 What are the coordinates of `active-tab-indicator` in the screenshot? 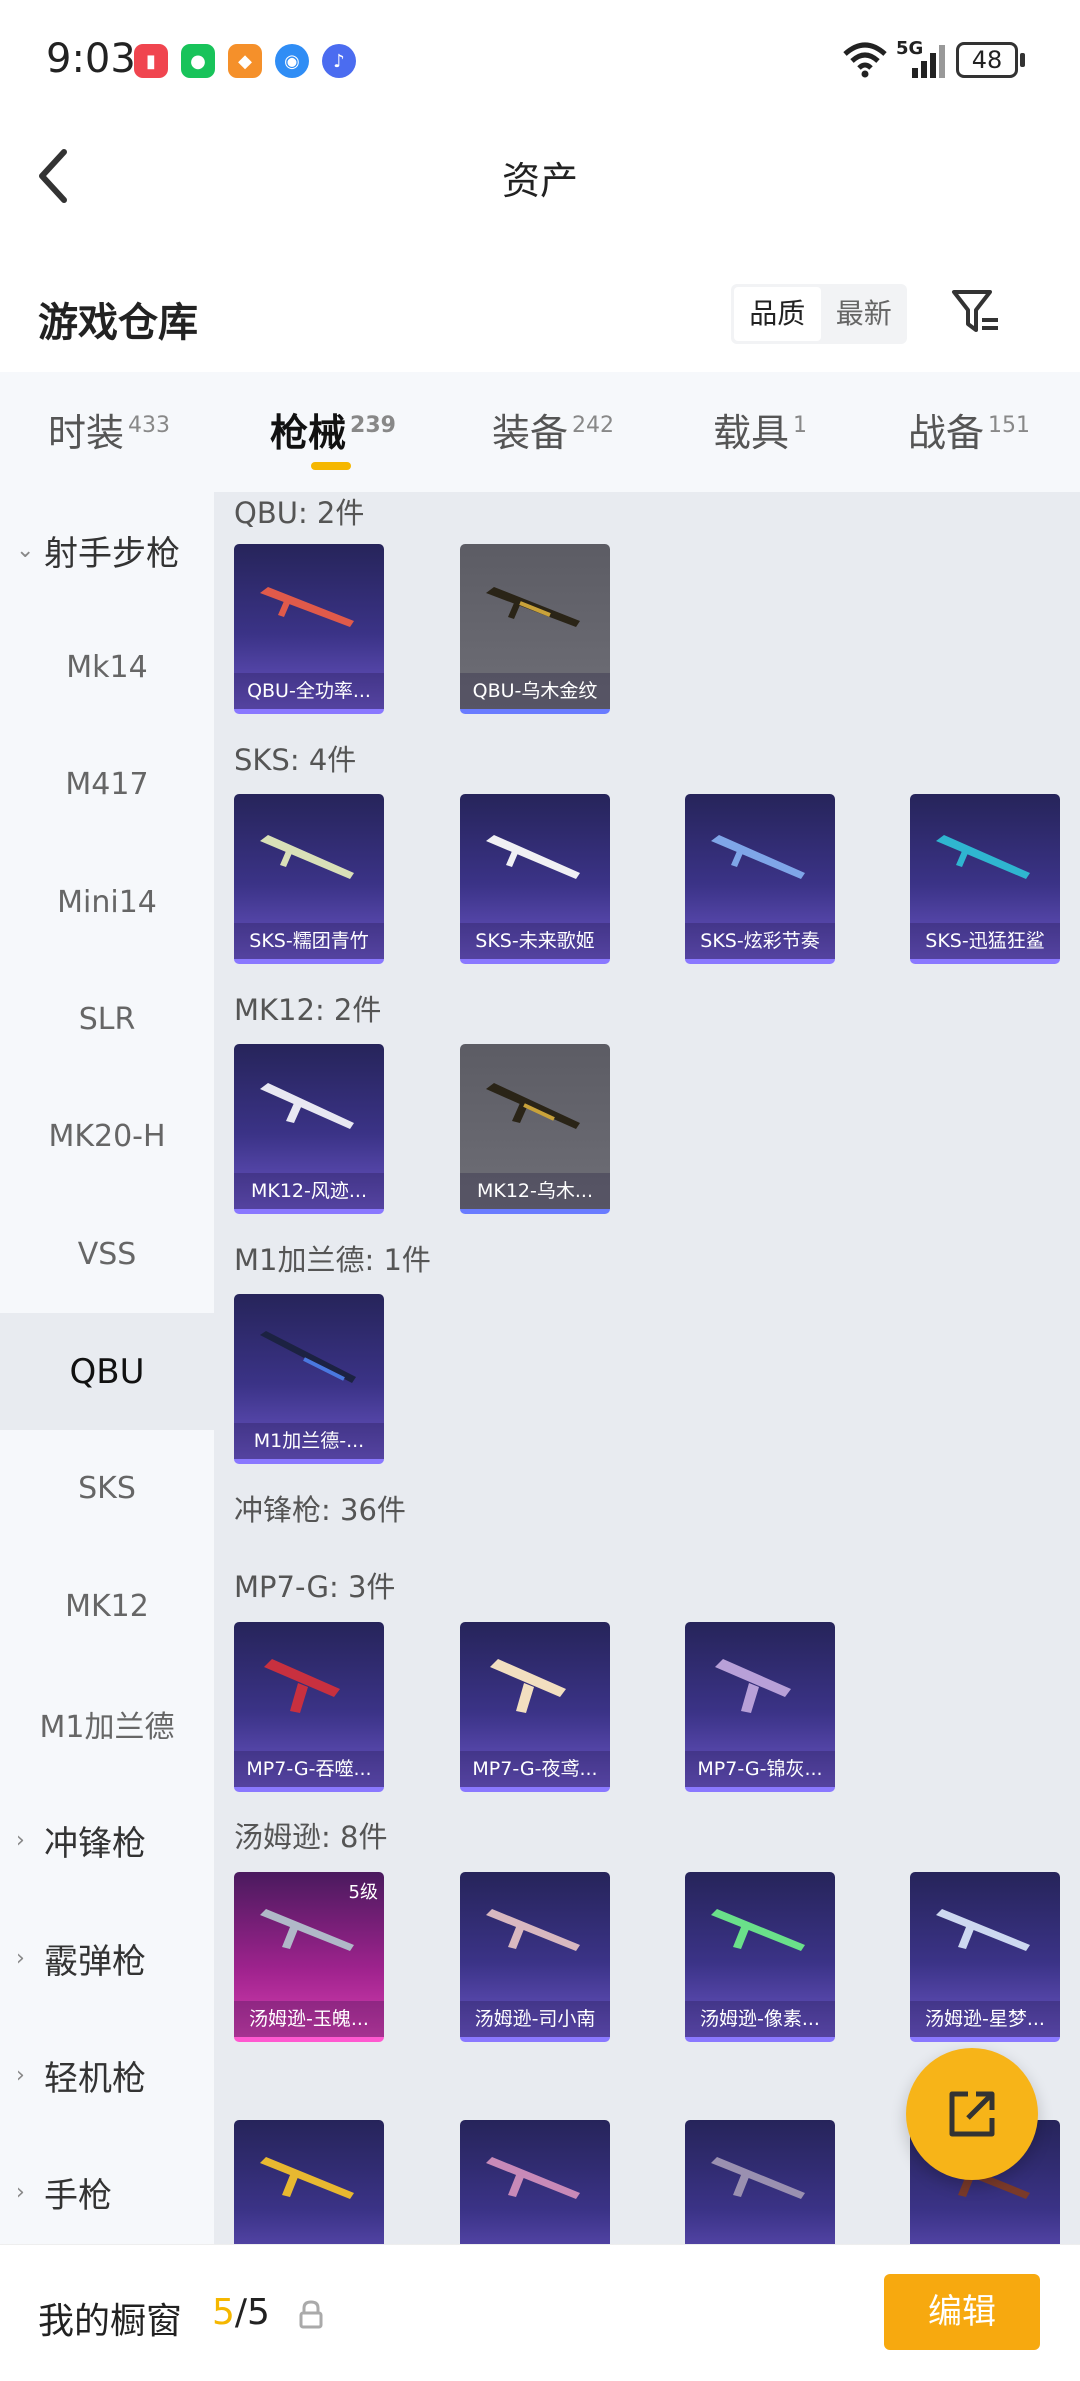 It's located at (331, 466).